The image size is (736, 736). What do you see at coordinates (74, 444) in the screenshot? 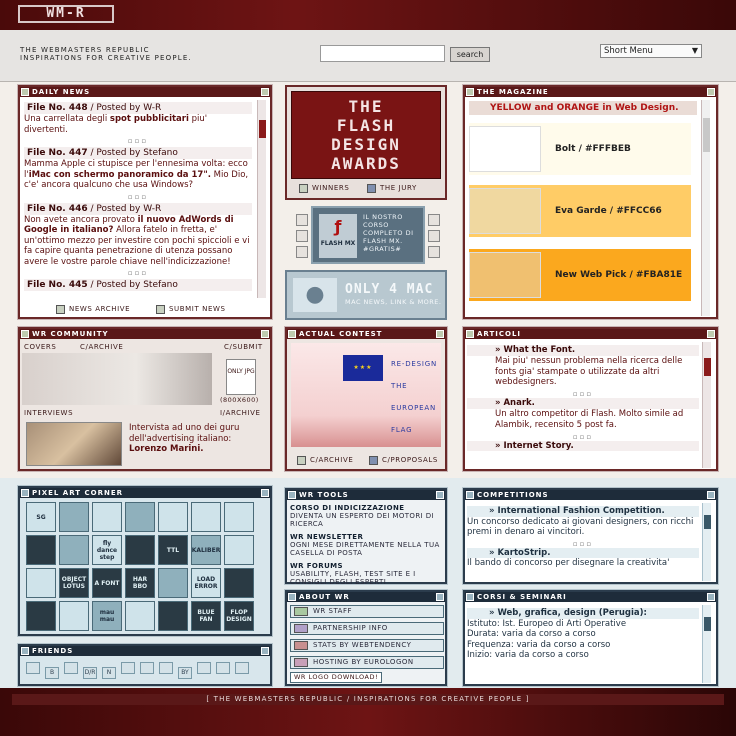
I see `interview-photo` at bounding box center [74, 444].